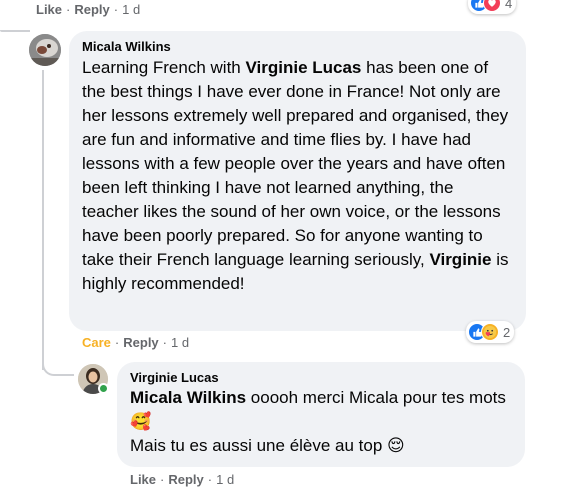 Image resolution: width=568 pixels, height=498 pixels. I want to click on mention-text: Virginie Lucas, so click(303, 67).